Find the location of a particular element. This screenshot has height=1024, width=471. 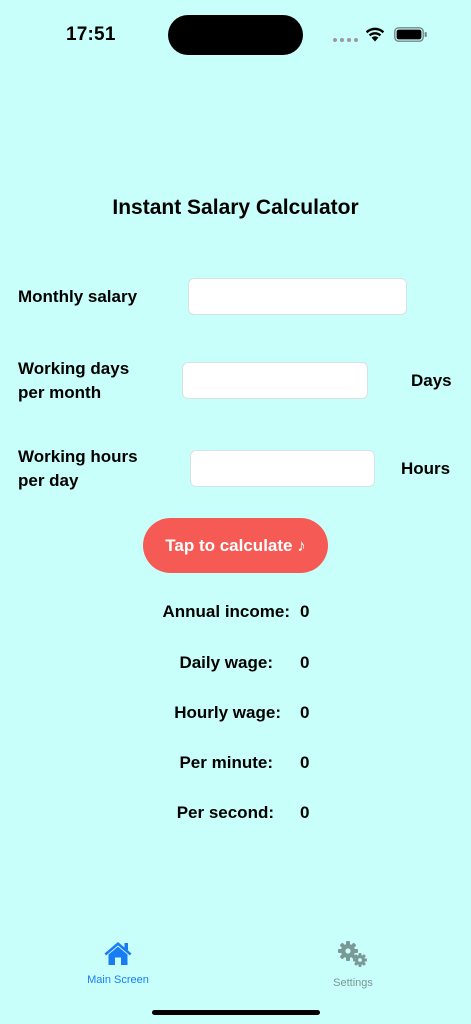

daily-wage-label: Daily wage: is located at coordinates (226, 662).